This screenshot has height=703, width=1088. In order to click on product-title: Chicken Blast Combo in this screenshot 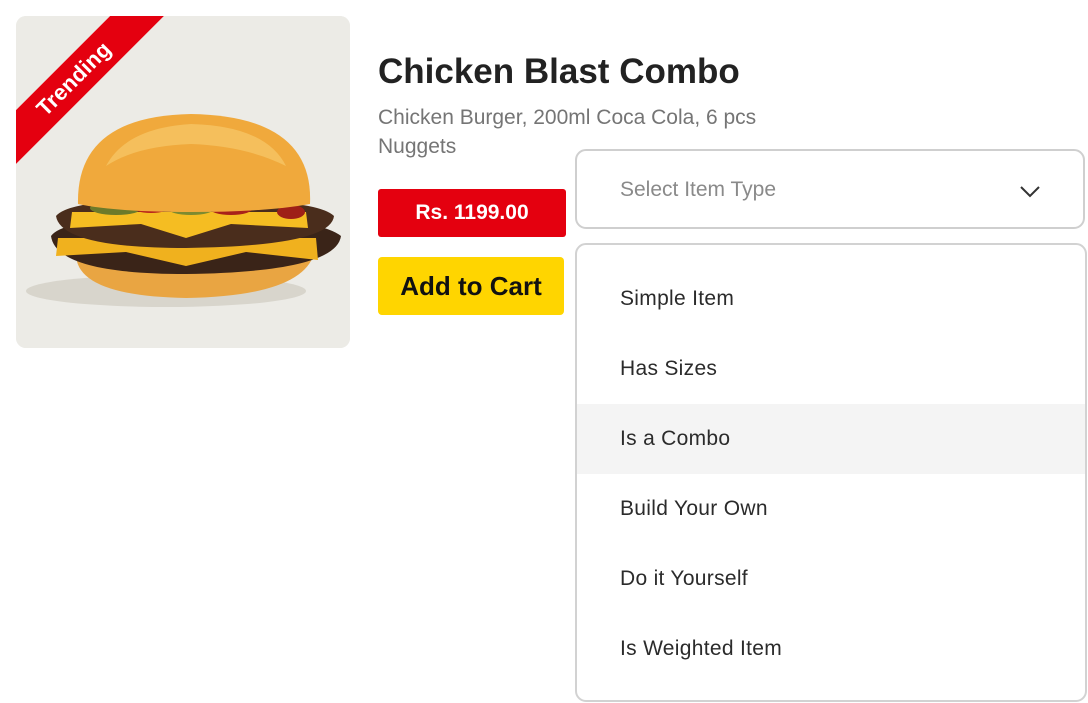, I will do `click(559, 71)`.